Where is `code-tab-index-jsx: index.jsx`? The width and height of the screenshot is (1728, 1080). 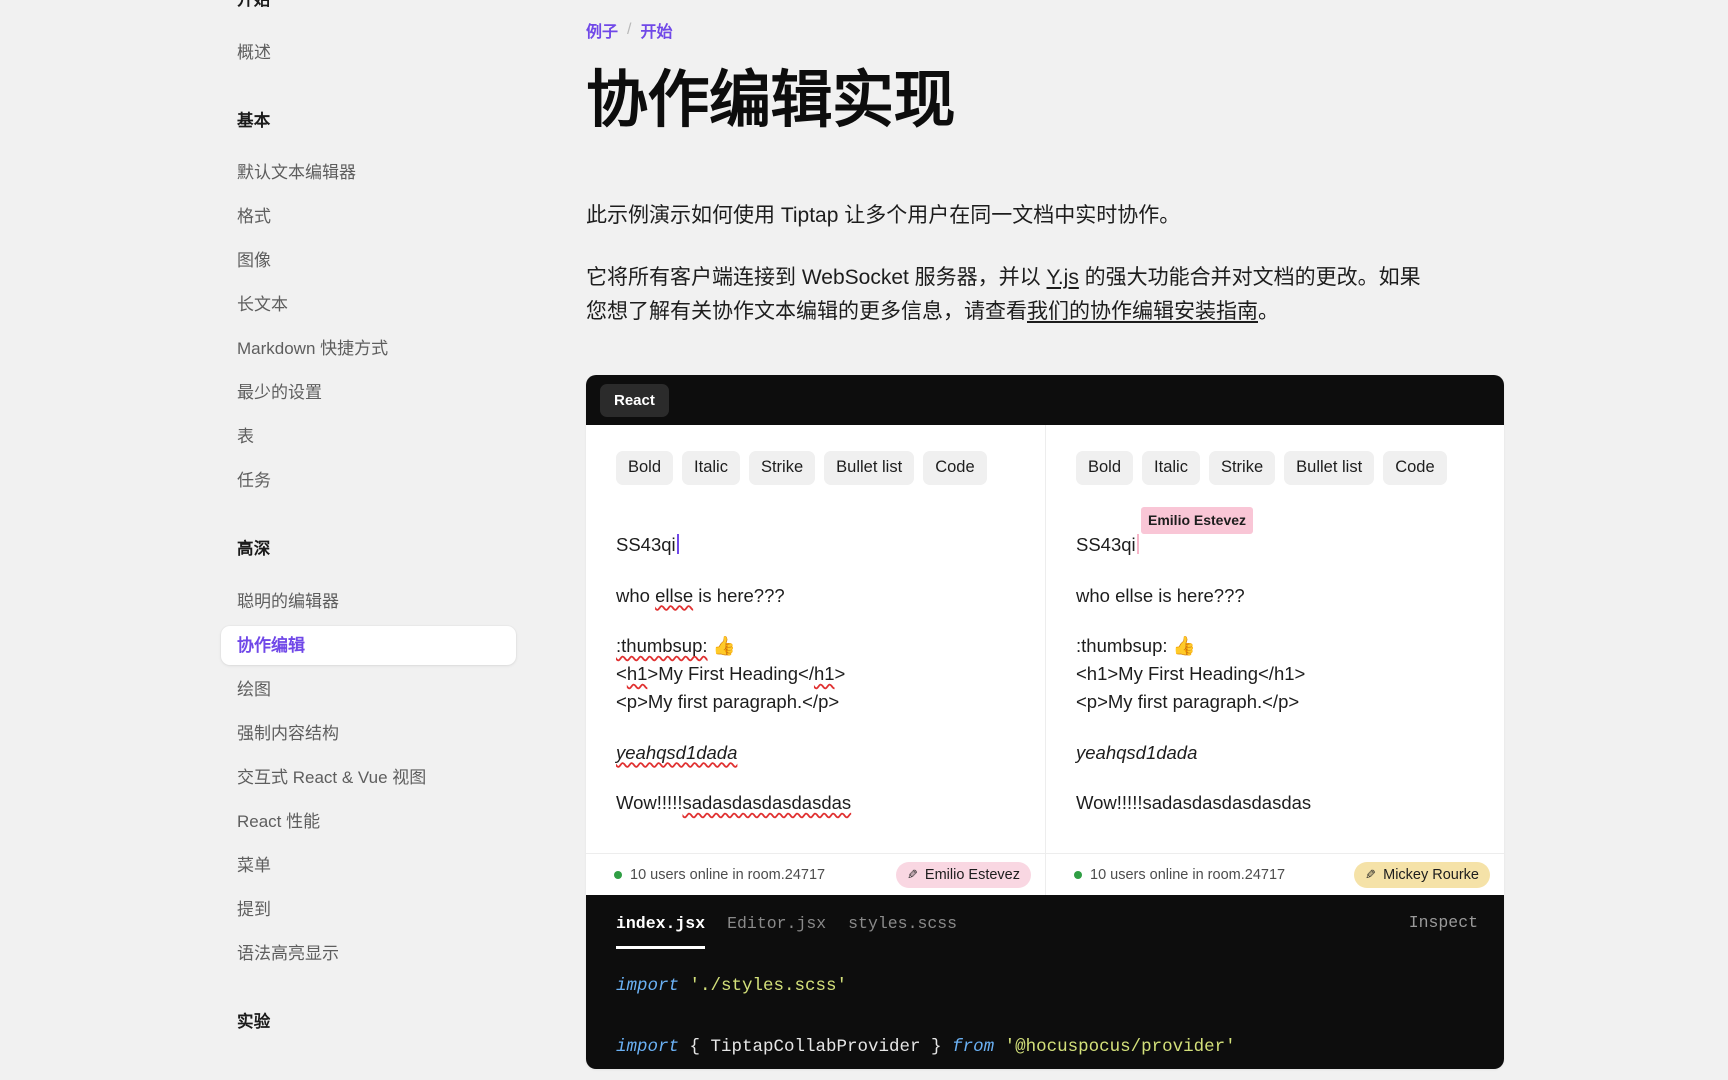
code-tab-index-jsx: index.jsx is located at coordinates (661, 932).